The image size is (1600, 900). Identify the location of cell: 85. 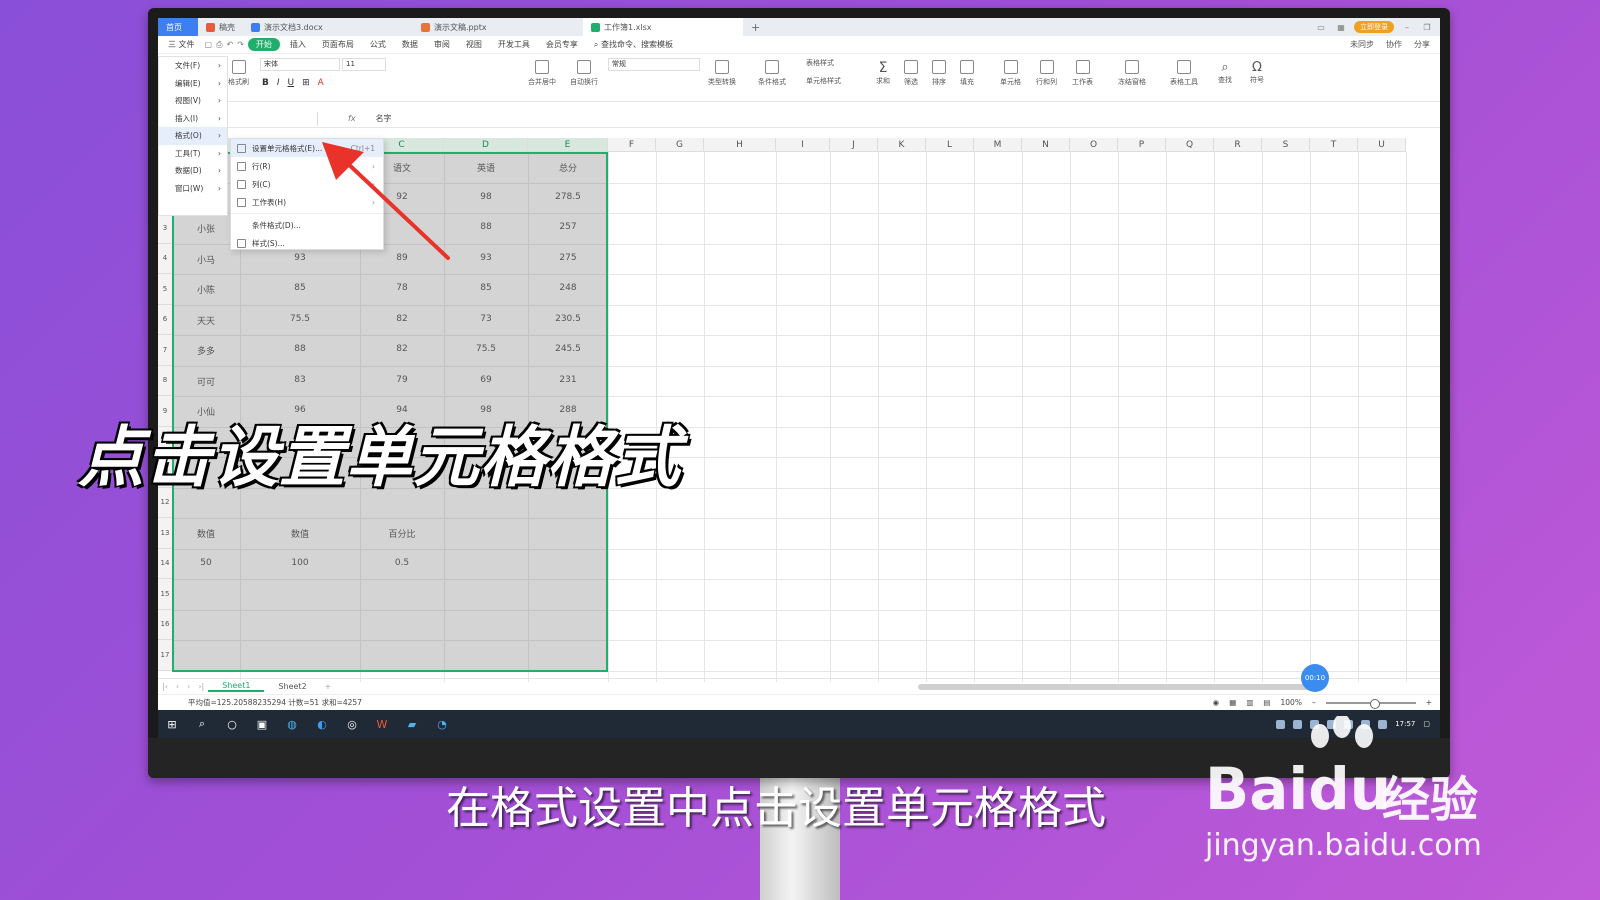
(300, 288).